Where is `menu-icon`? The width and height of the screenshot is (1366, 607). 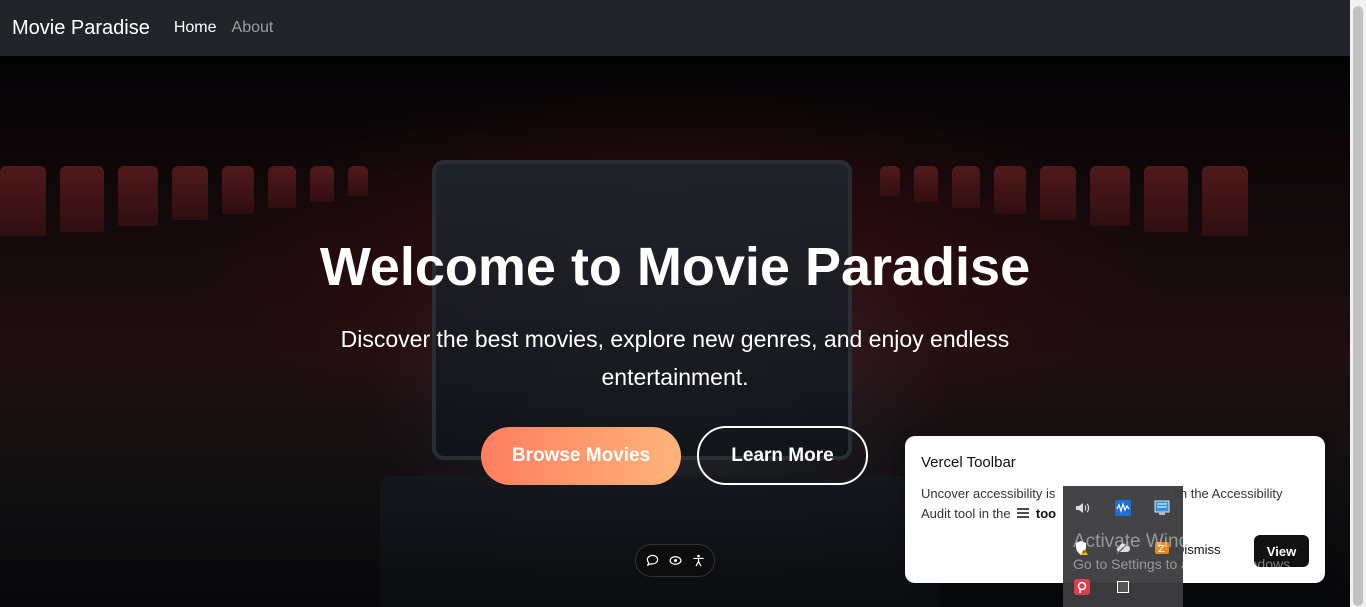
menu-icon is located at coordinates (1023, 515).